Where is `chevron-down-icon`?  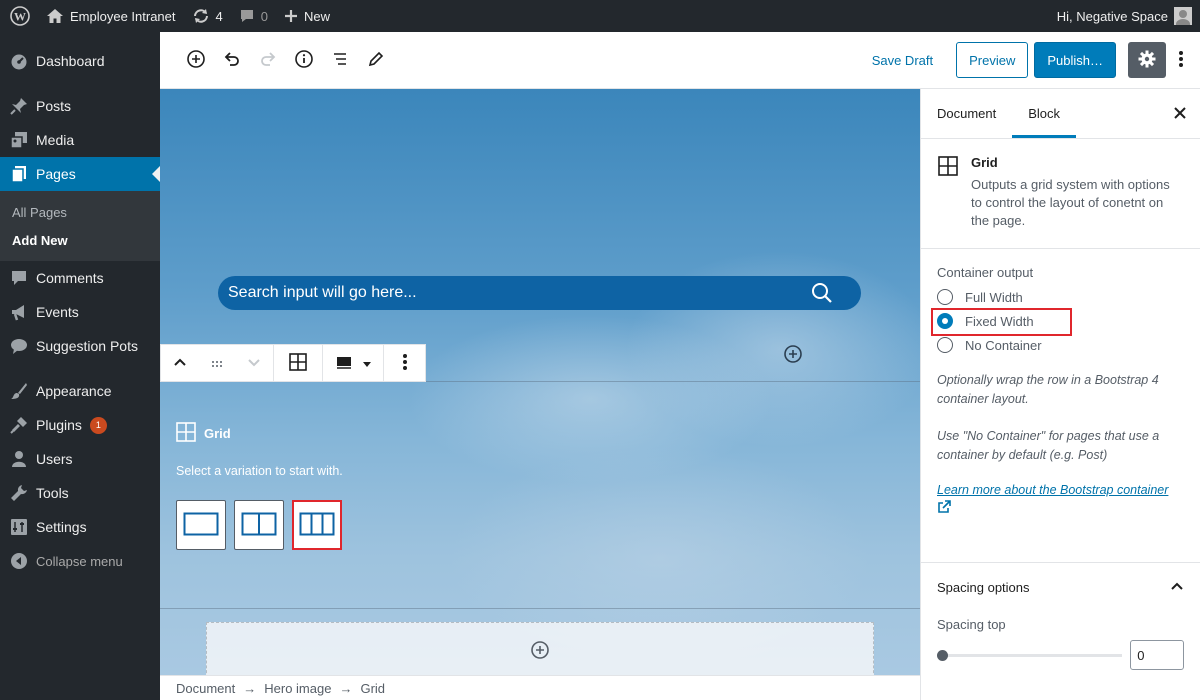 chevron-down-icon is located at coordinates (254, 363).